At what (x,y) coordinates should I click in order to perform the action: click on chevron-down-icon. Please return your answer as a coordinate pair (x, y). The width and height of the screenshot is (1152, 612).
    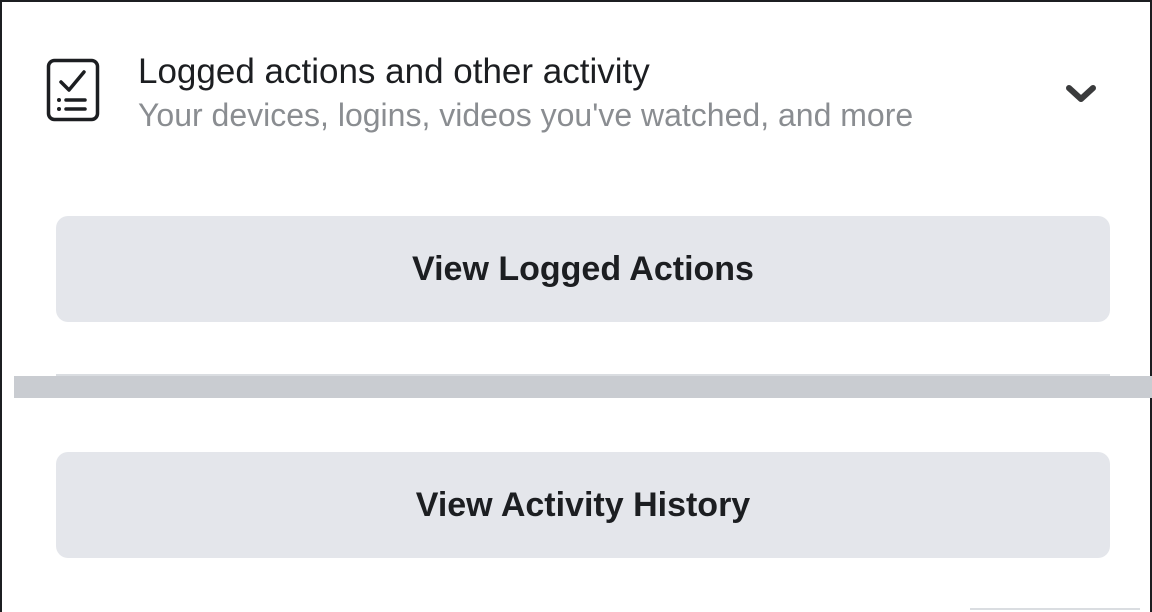
    Looking at the image, I should click on (1081, 94).